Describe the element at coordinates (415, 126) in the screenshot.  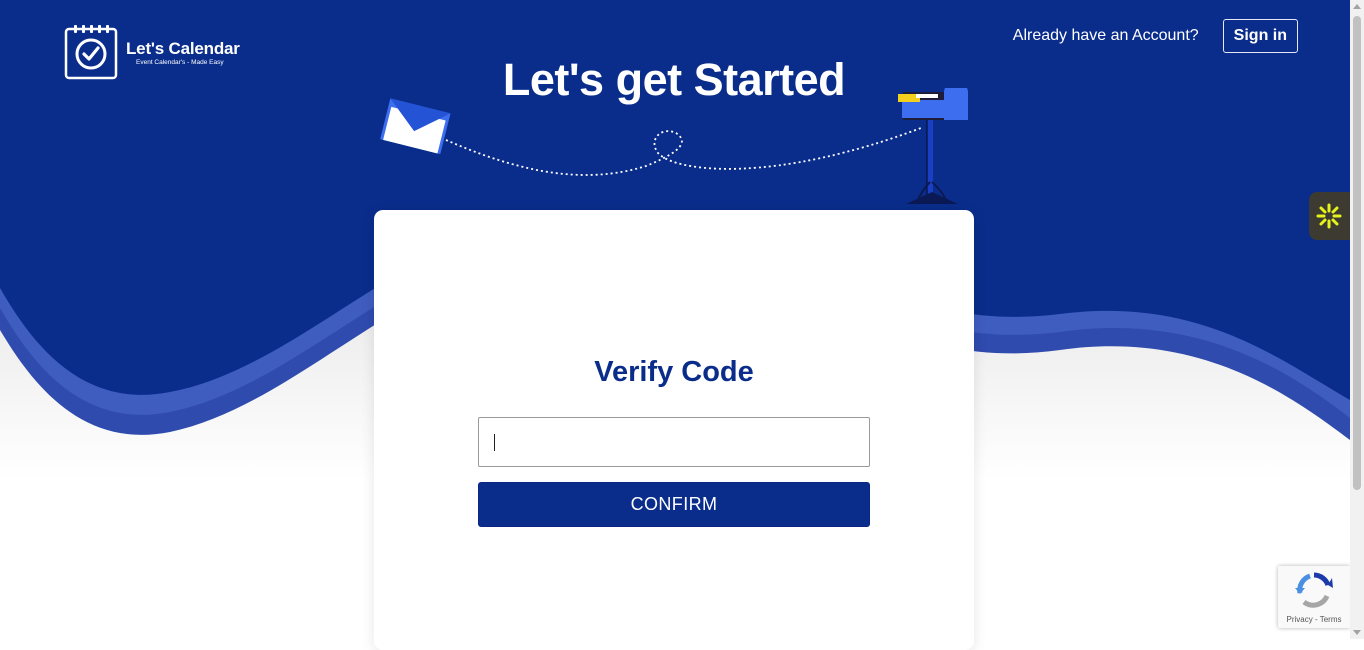
I see `envelope-icon` at that location.